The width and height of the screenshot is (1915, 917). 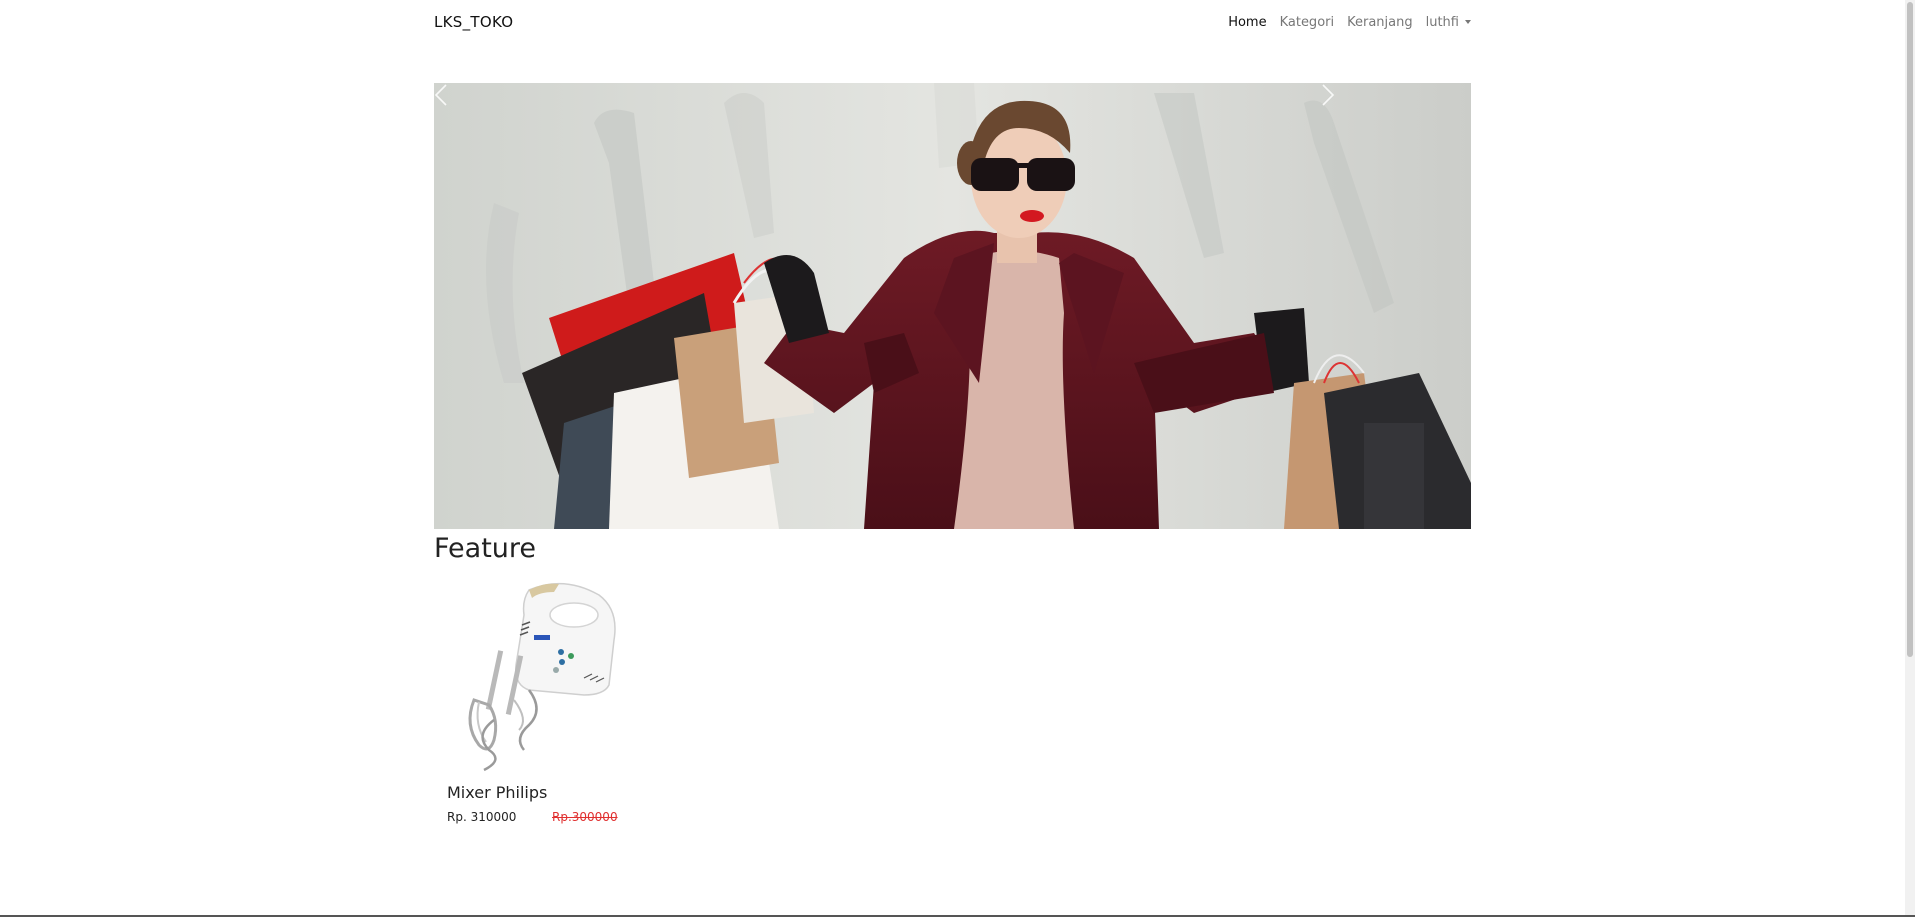 What do you see at coordinates (473, 22) in the screenshot?
I see `brand-logo: LKS_TOKO` at bounding box center [473, 22].